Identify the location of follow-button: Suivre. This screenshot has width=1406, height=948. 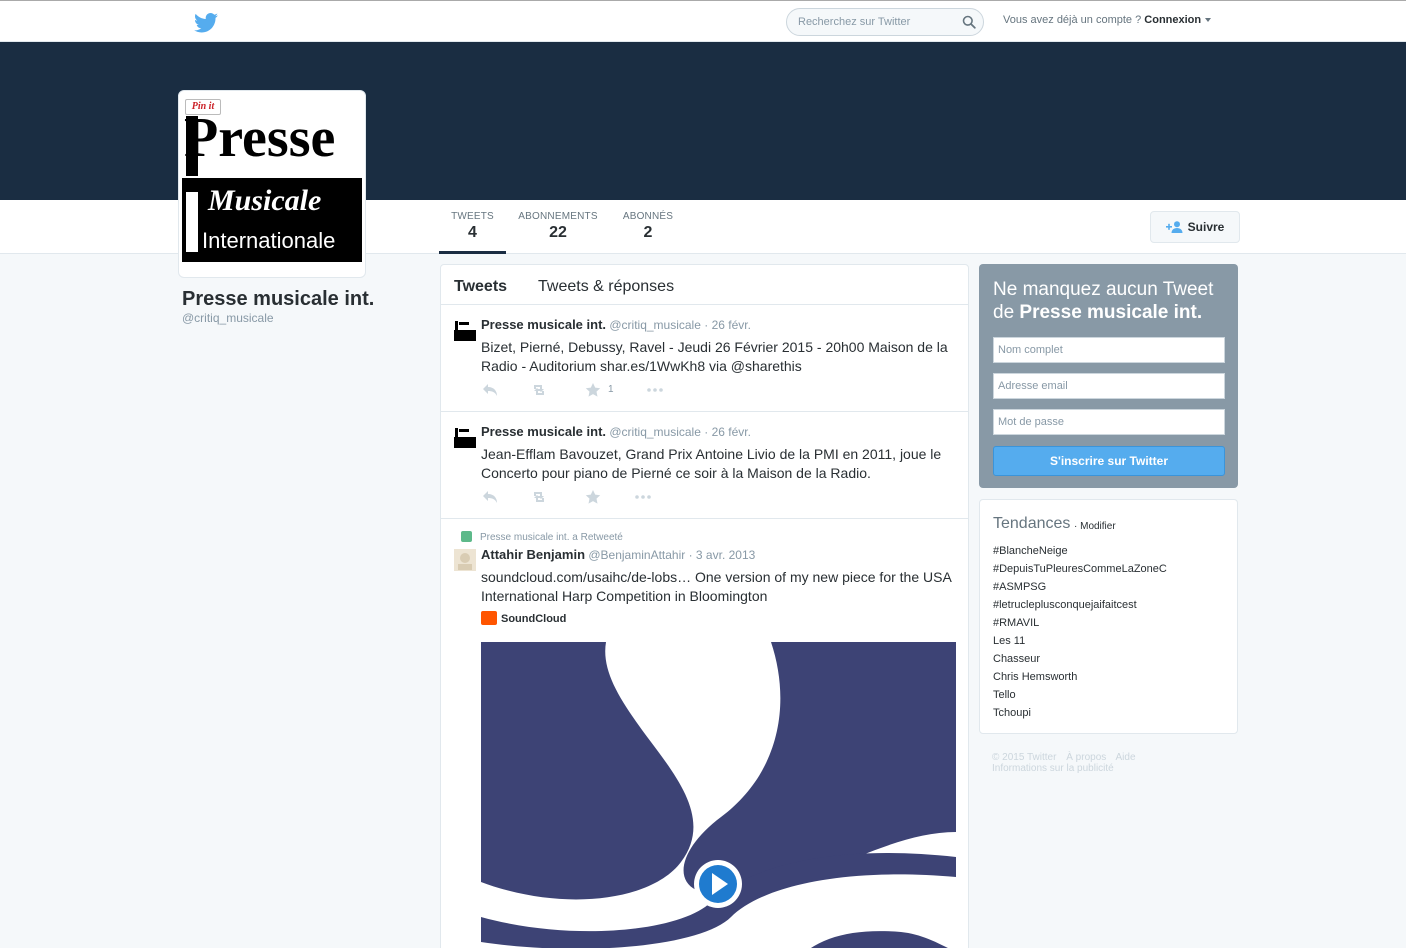
(1195, 227).